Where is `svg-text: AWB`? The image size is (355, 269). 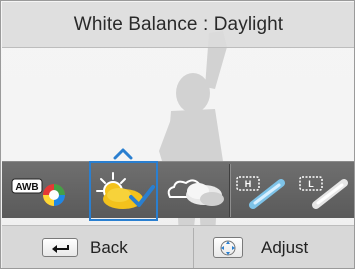 svg-text: AWB is located at coordinates (26, 187).